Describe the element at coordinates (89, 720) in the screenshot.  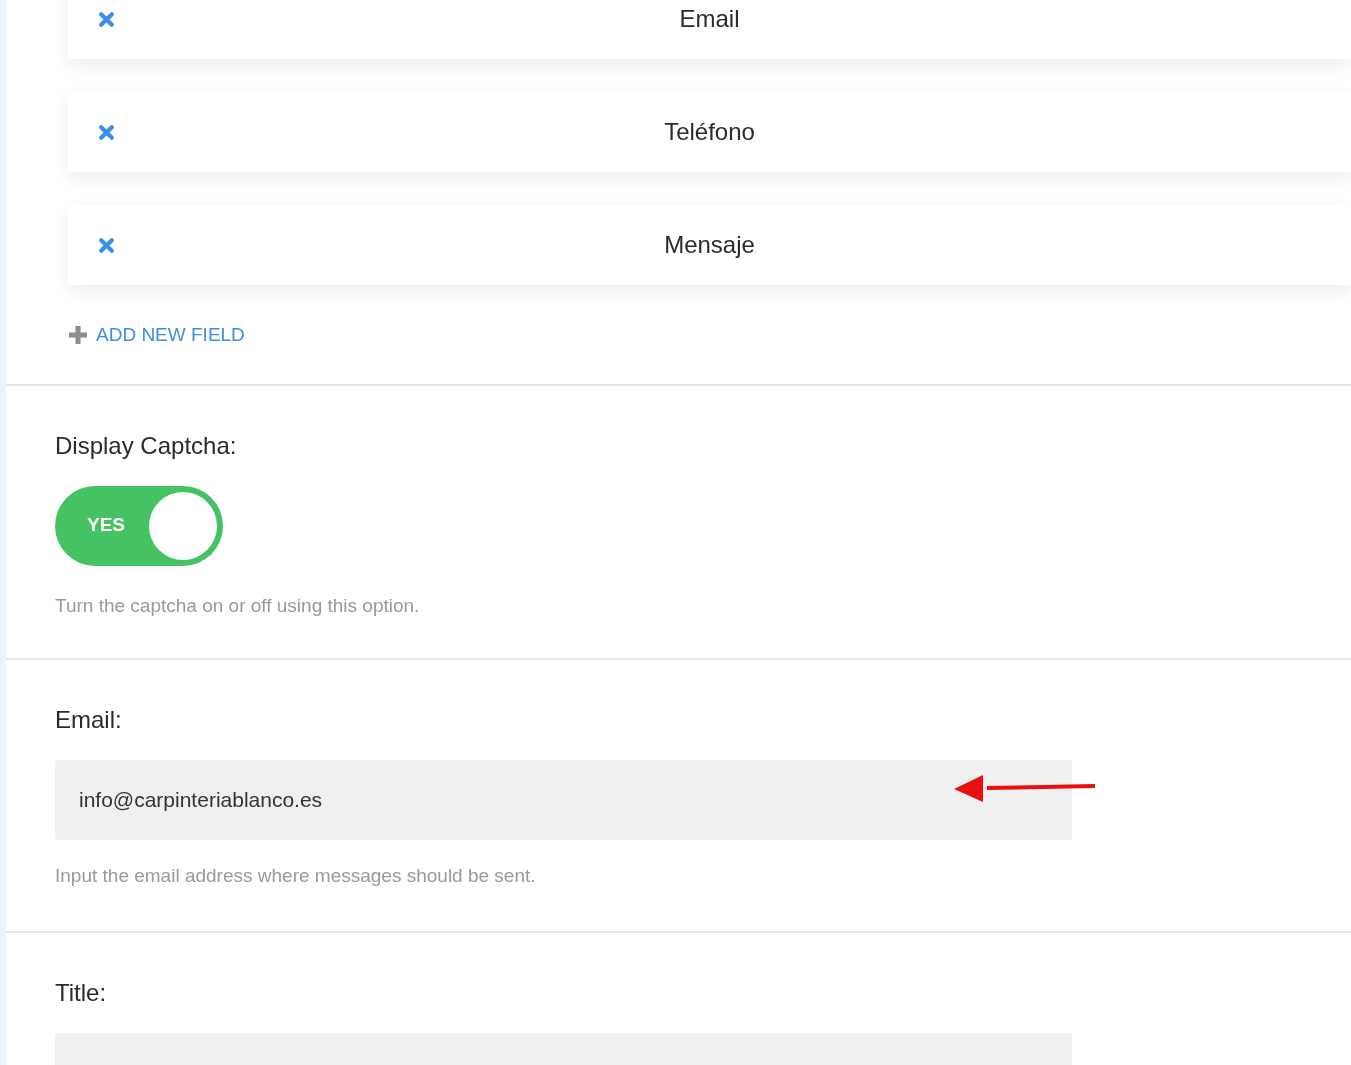
I see `field-label: Email:` at that location.